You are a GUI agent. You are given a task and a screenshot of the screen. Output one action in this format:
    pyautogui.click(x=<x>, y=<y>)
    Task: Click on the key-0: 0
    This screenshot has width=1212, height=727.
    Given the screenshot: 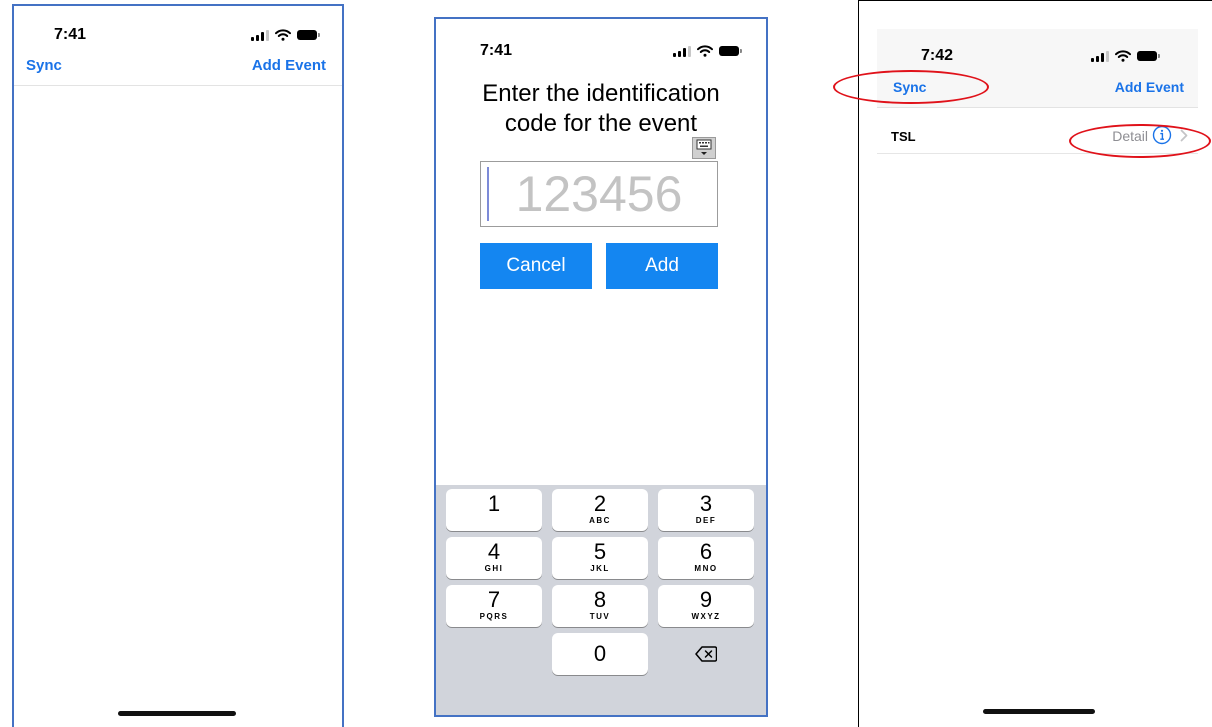 What is the action you would take?
    pyautogui.click(x=600, y=654)
    